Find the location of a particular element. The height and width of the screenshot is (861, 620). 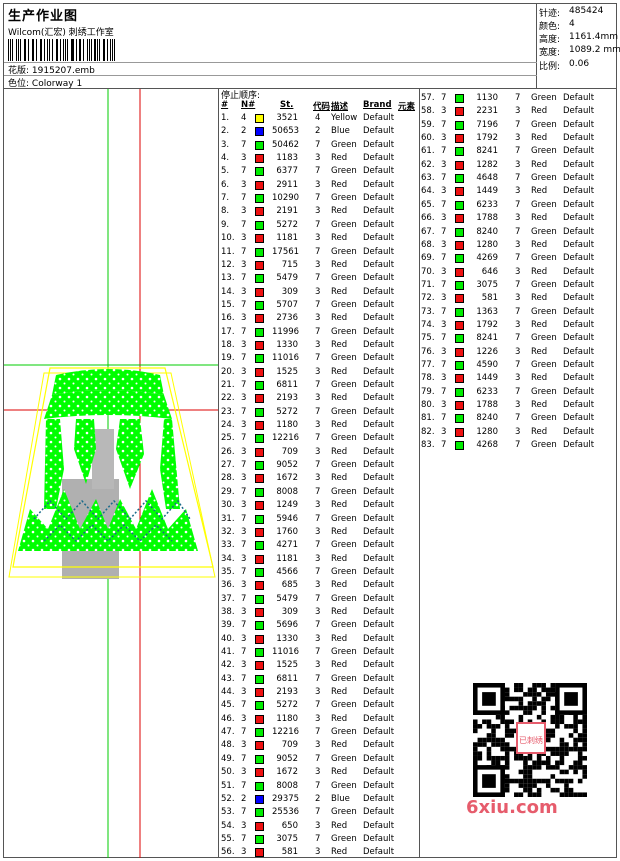

row-stitches: 581 is located at coordinates (489, 298).